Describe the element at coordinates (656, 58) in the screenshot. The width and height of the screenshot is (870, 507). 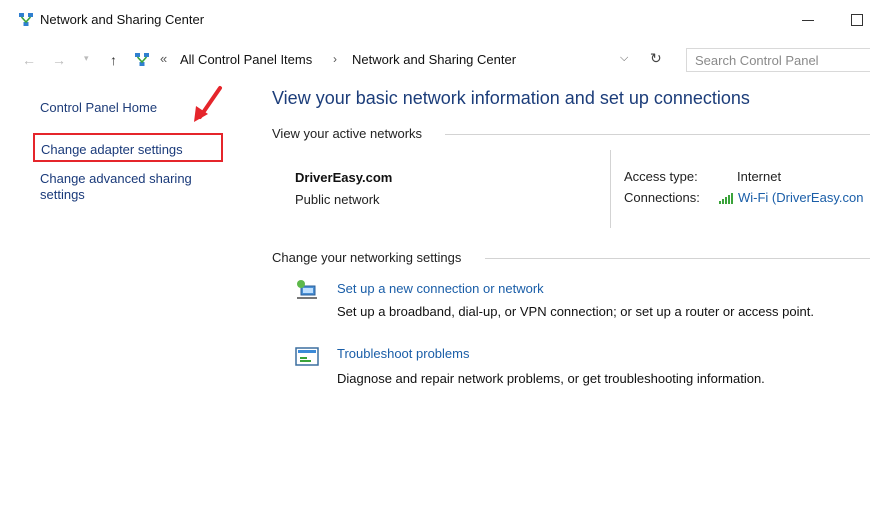
I see `refresh-icon: ↻` at that location.